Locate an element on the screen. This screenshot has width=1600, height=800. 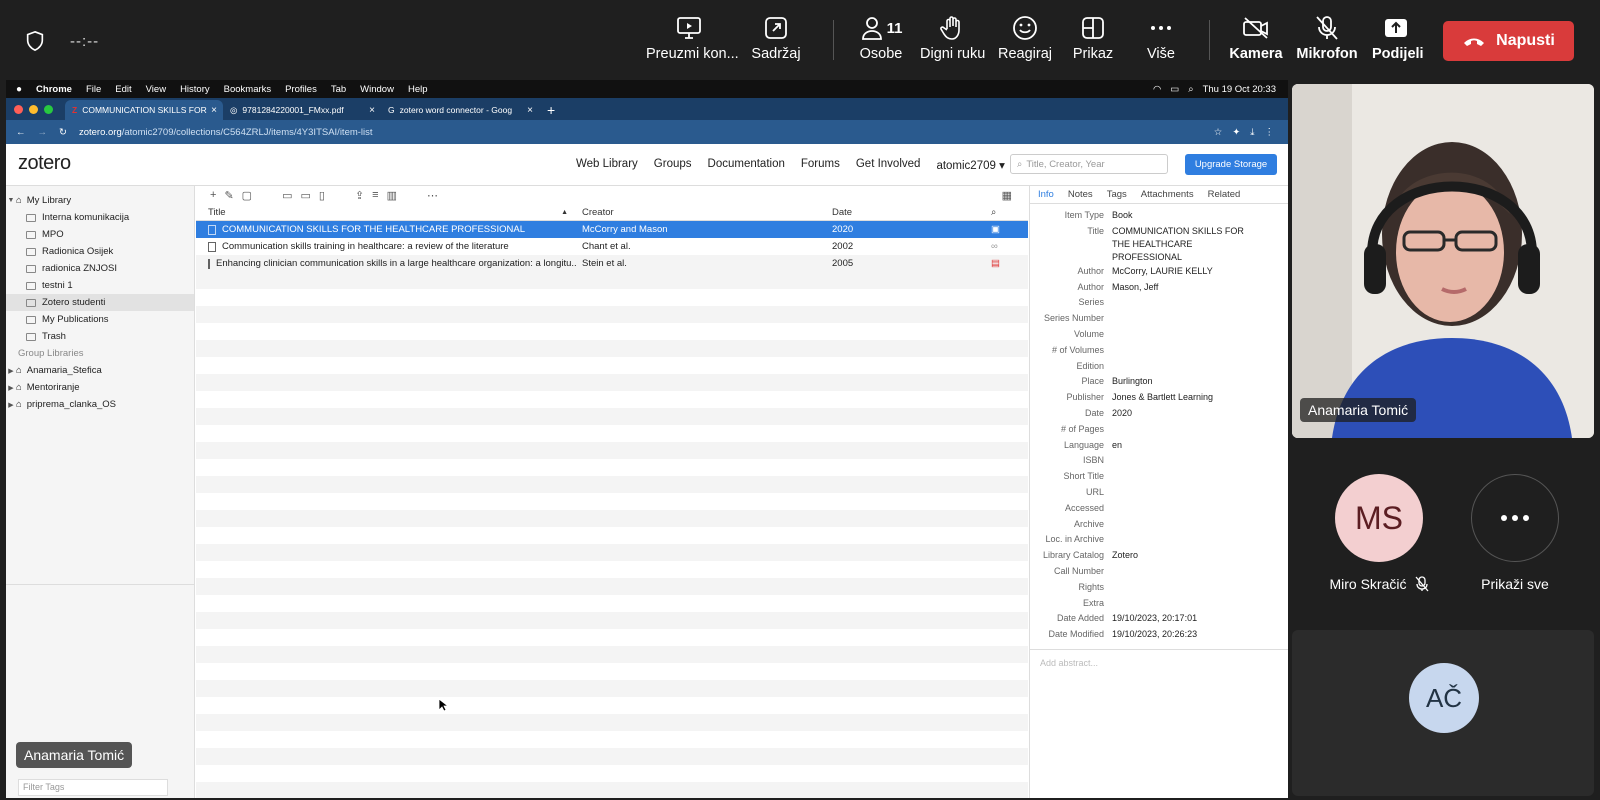
info-field-row: Author Mason, Jeff is located at coordinates (1159, 288).